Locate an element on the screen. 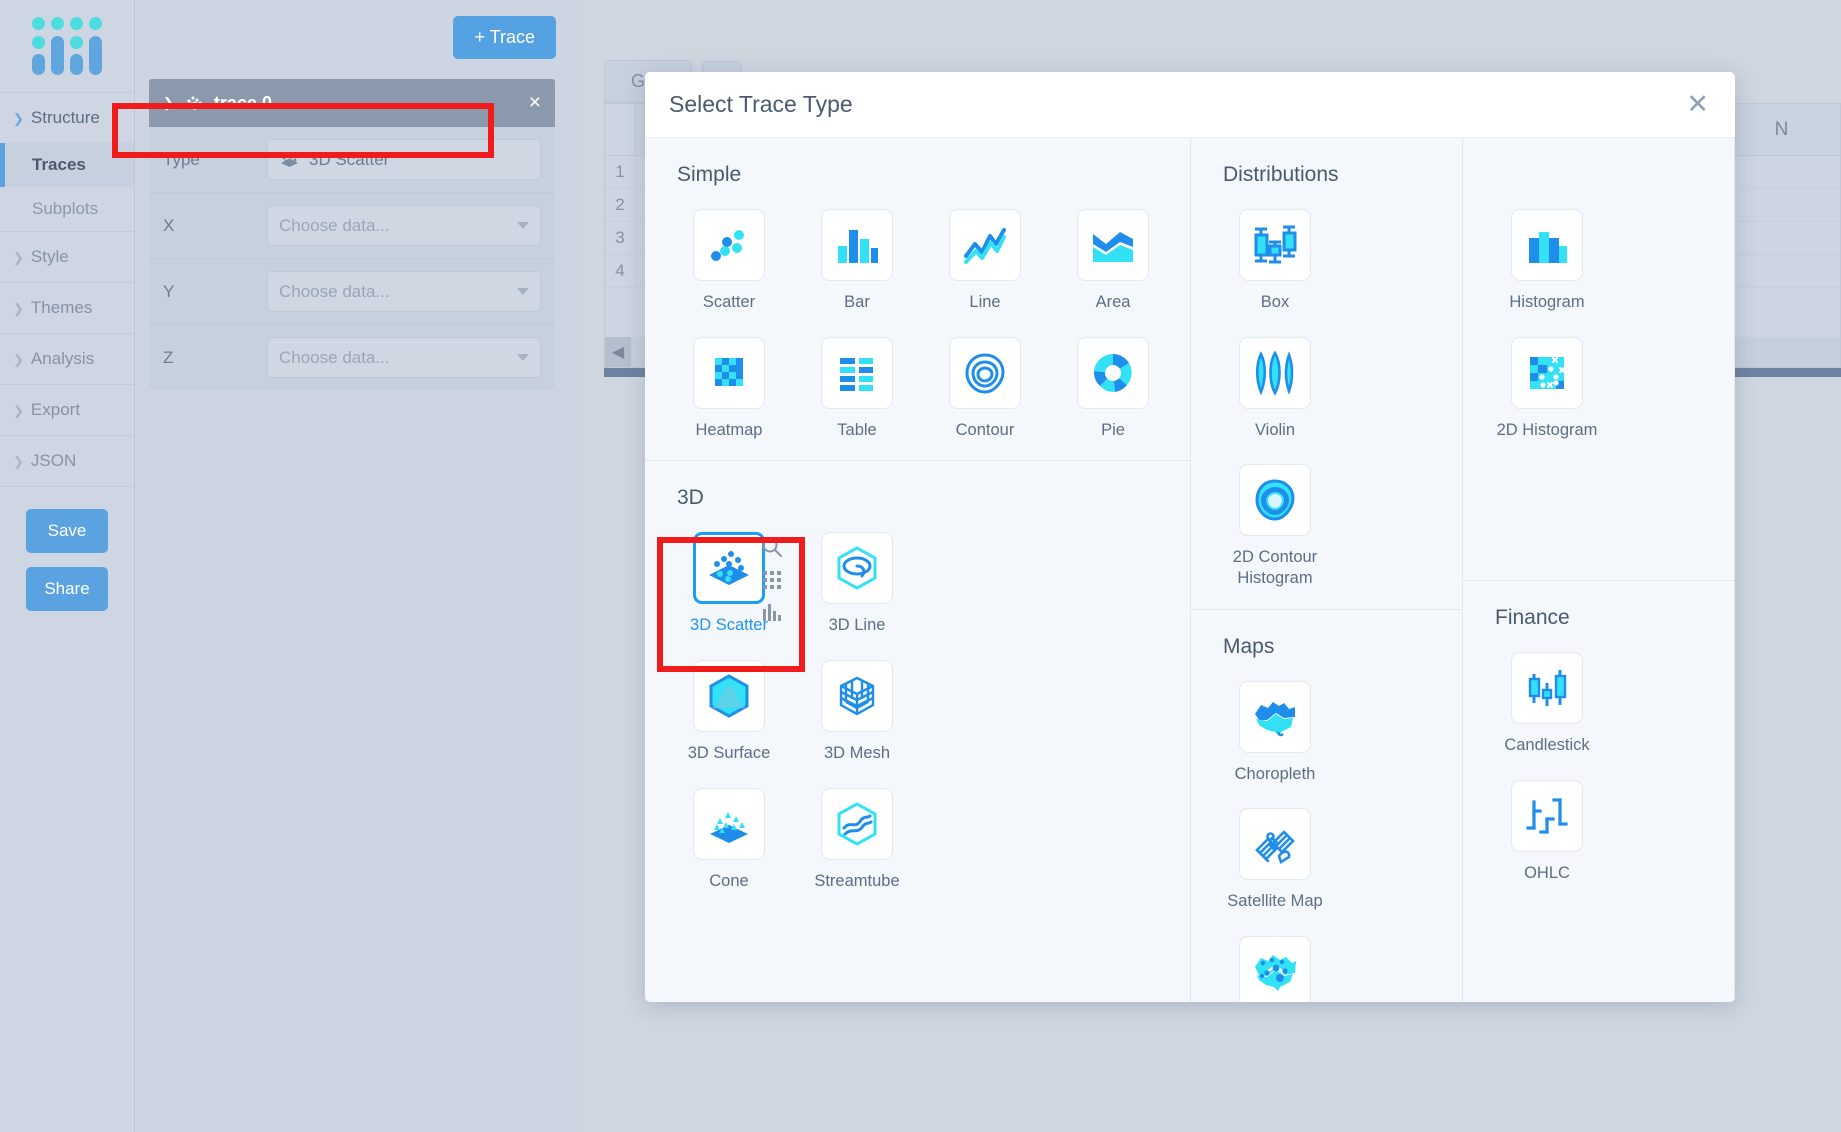 The height and width of the screenshot is (1132, 1841). trace-type-streamtube: Streamtube is located at coordinates (857, 848).